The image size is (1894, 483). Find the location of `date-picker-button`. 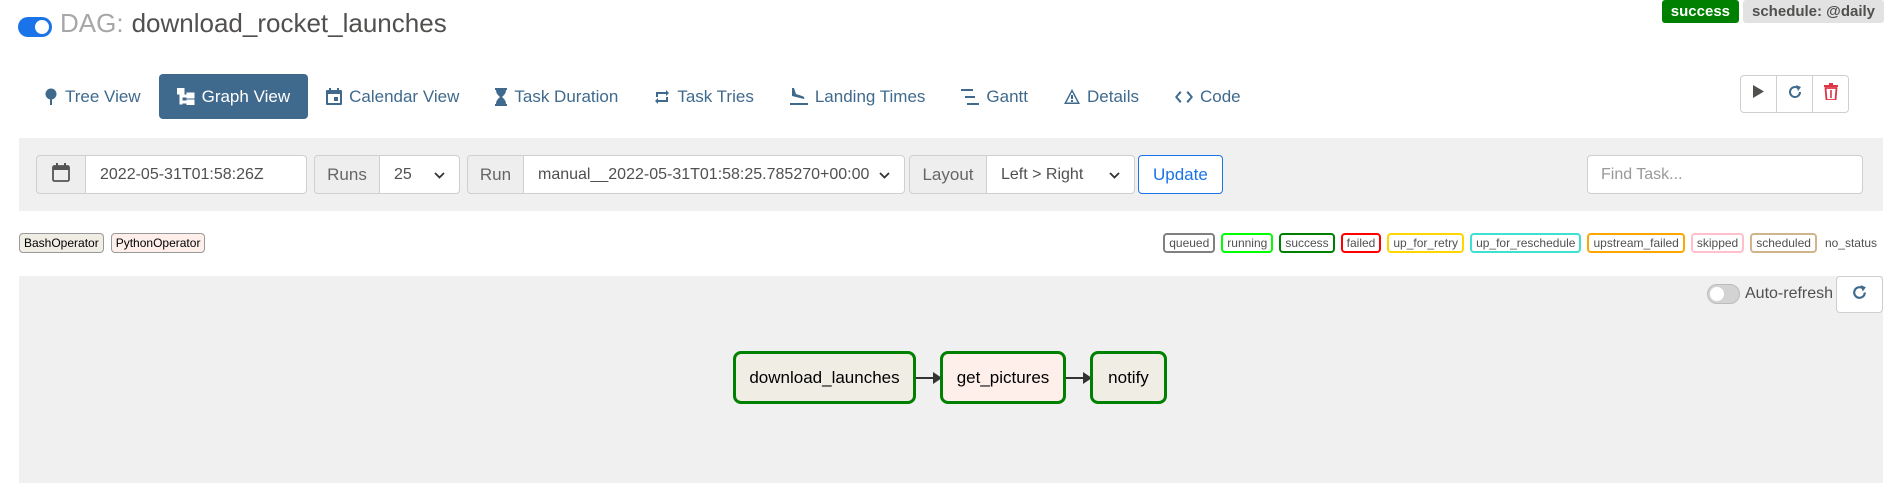

date-picker-button is located at coordinates (61, 174).